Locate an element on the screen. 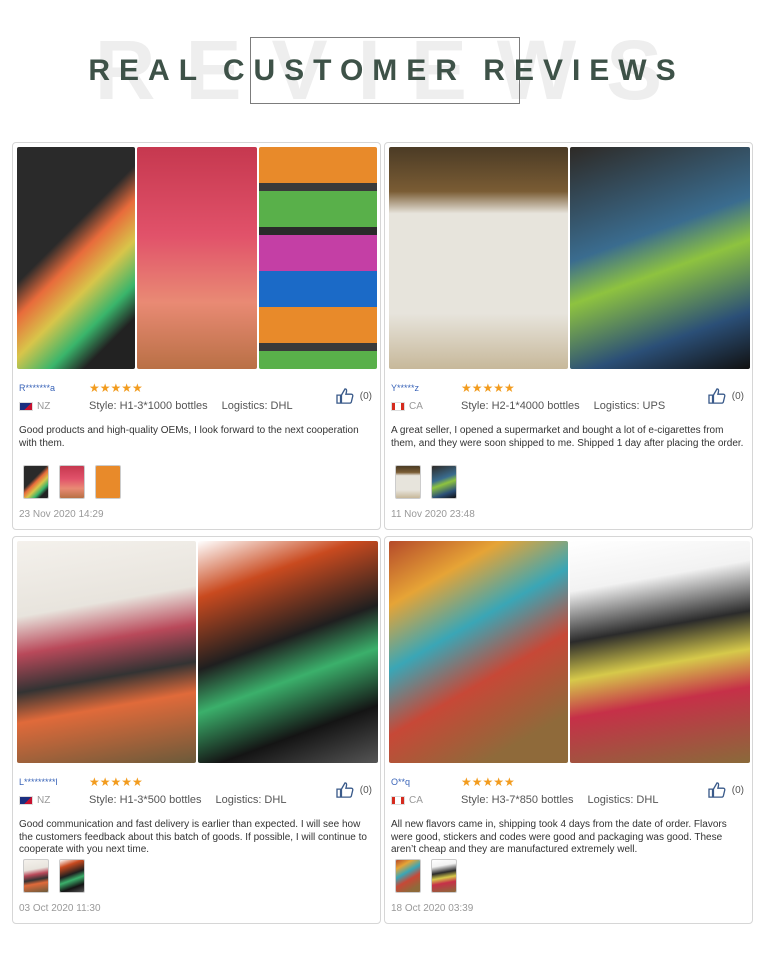 Image resolution: width=757 pixels, height=954 pixels. page-title: REAL CUSTOMER REVIEWS is located at coordinates (386, 70).